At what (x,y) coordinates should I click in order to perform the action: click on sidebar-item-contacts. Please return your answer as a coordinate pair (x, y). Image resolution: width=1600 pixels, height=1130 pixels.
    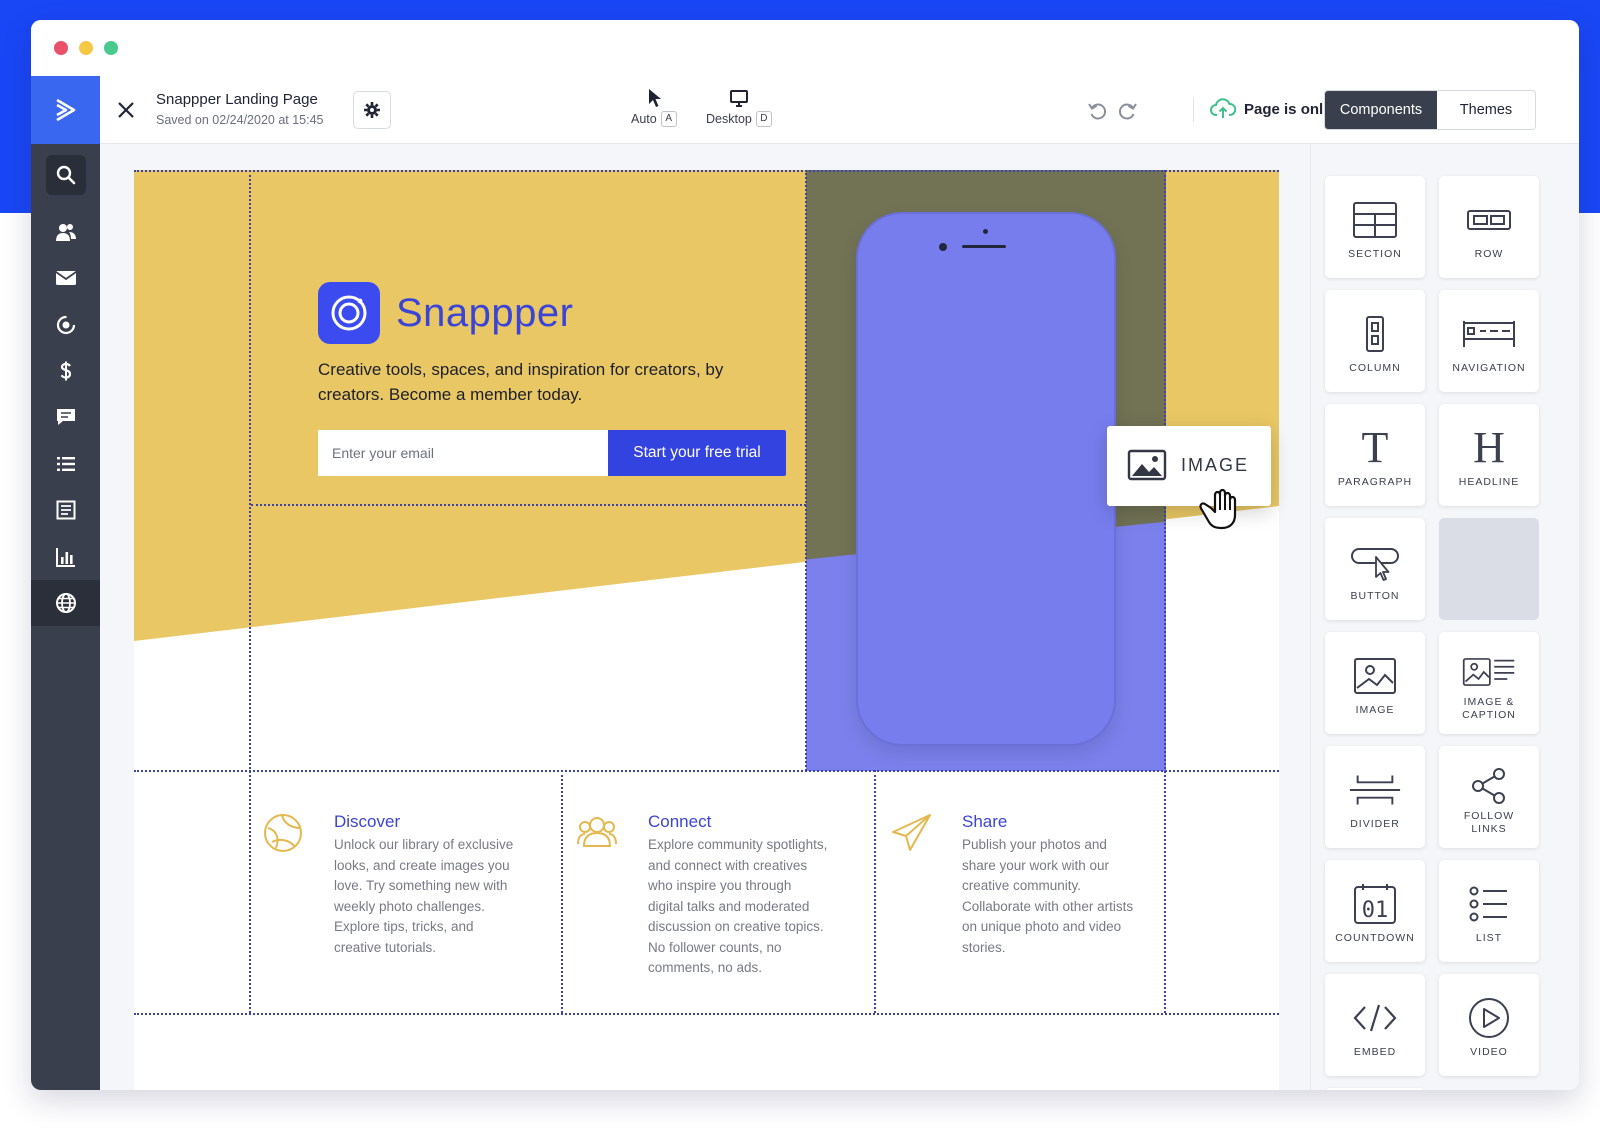
    Looking at the image, I should click on (65, 232).